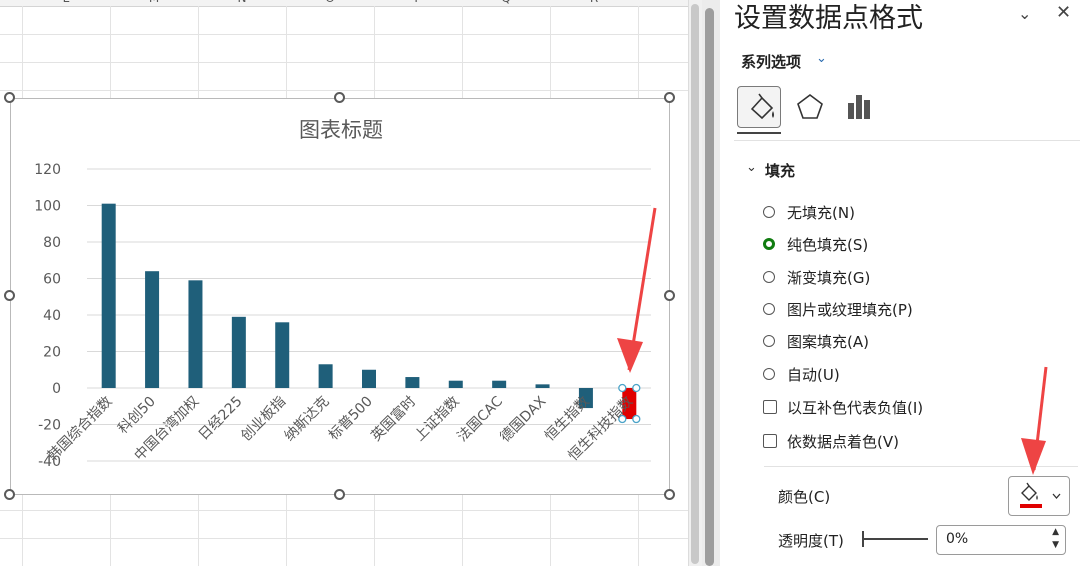 The image size is (1080, 566). I want to click on column-header: R, so click(594, 2).